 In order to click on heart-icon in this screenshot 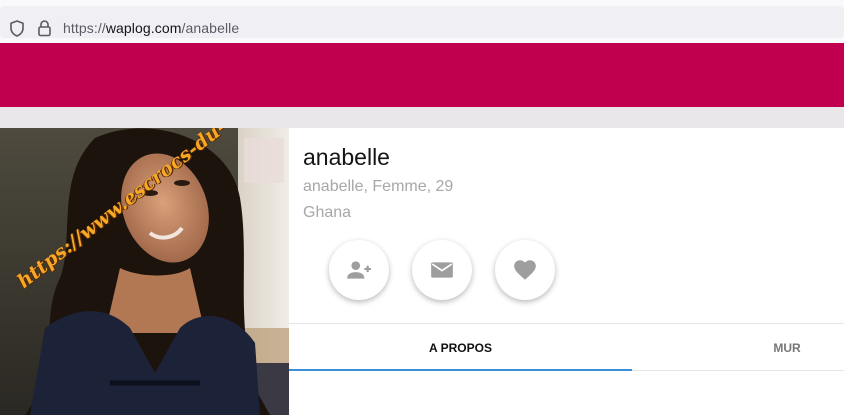, I will do `click(525, 270)`.